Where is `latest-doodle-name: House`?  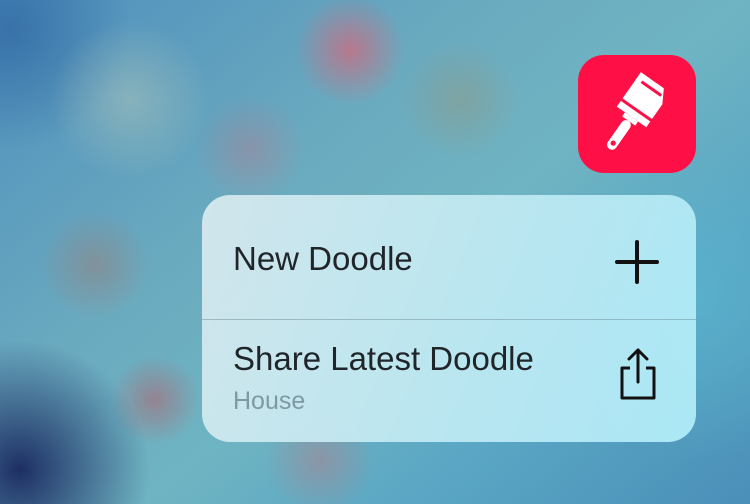 latest-doodle-name: House is located at coordinates (269, 401).